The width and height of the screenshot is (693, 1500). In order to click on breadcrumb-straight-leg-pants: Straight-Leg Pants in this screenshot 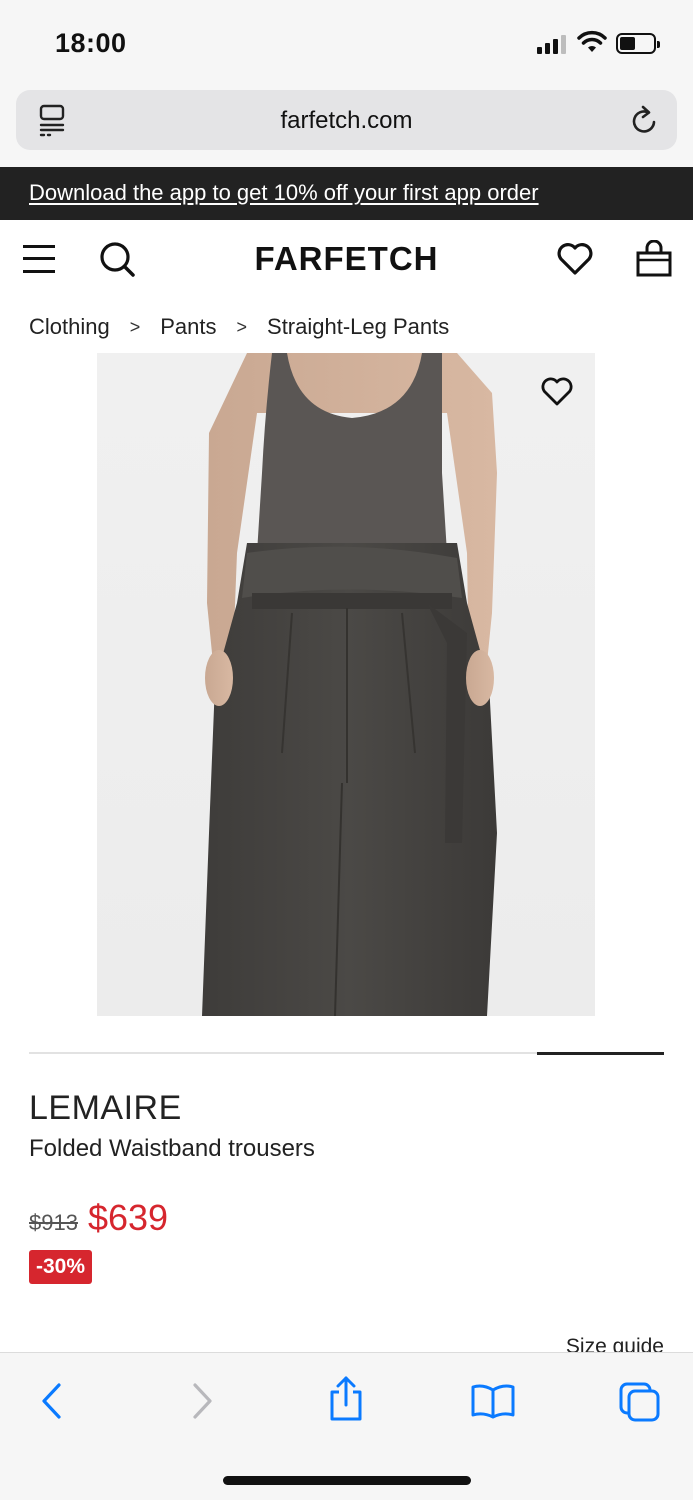, I will do `click(358, 327)`.